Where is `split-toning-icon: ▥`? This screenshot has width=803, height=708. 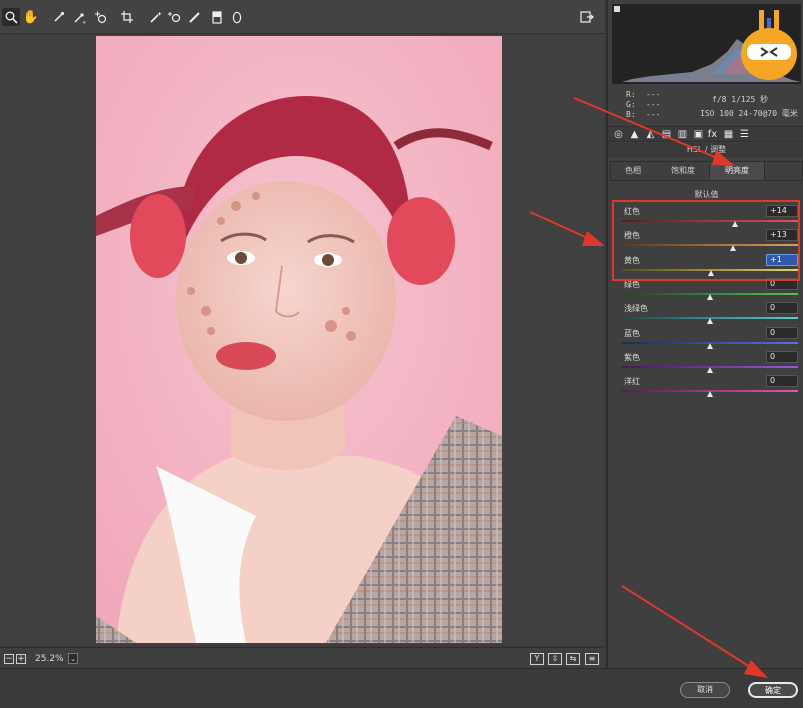
split-toning-icon: ▥ is located at coordinates (682, 134).